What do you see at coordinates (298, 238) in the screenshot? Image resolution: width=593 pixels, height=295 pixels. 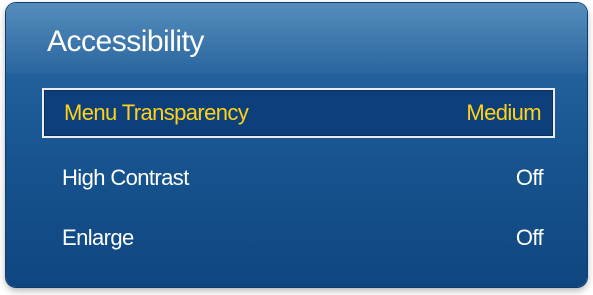 I see `menu-item-enlarge: Enlarge Off` at bounding box center [298, 238].